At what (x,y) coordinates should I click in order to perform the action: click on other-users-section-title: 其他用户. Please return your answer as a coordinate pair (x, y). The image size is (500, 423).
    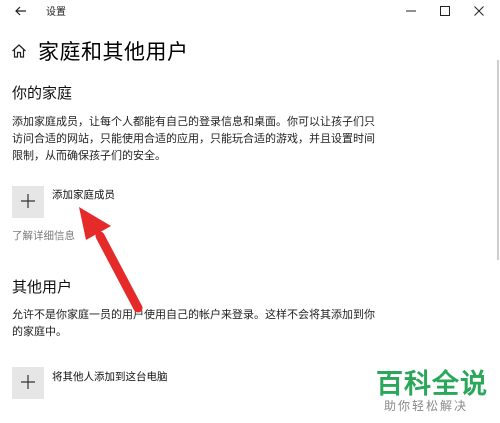
    Looking at the image, I should click on (42, 287).